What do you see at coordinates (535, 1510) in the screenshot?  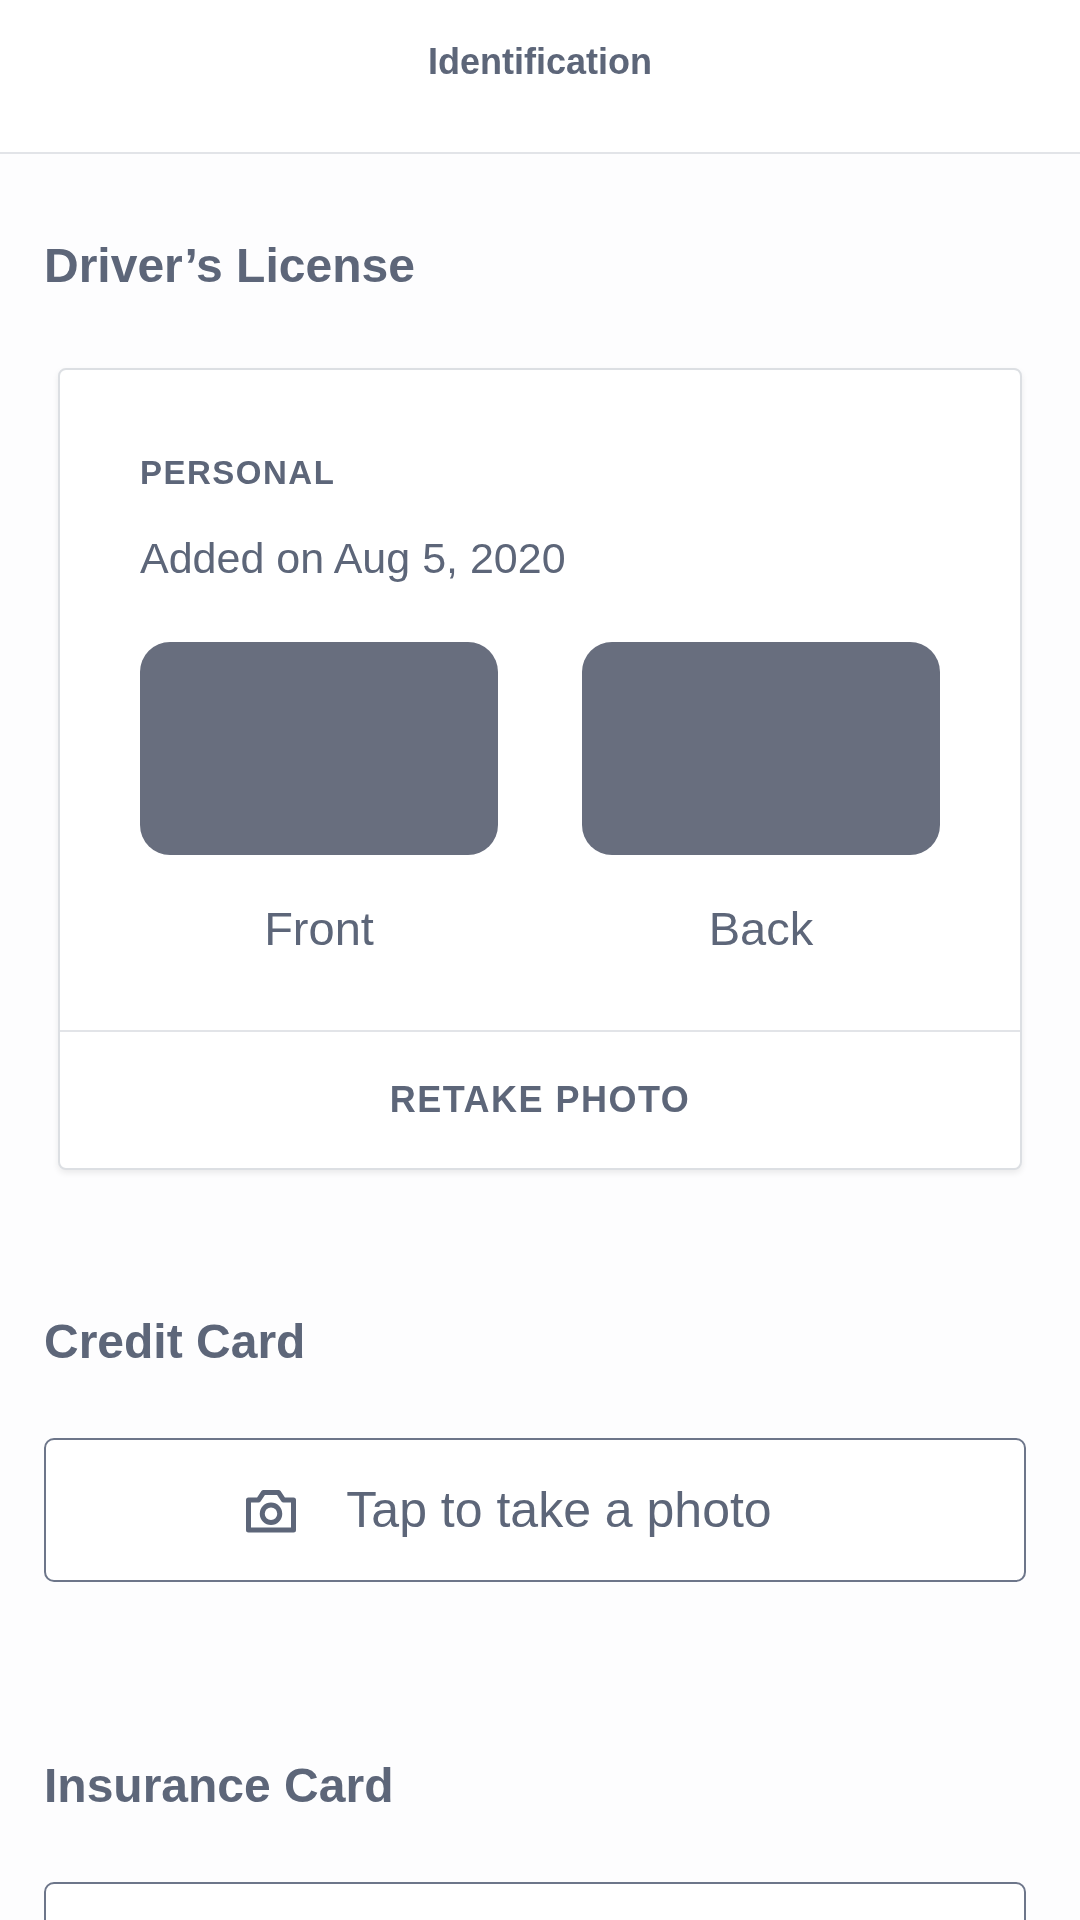 I see `take-photo-button: Tap to take a photo` at bounding box center [535, 1510].